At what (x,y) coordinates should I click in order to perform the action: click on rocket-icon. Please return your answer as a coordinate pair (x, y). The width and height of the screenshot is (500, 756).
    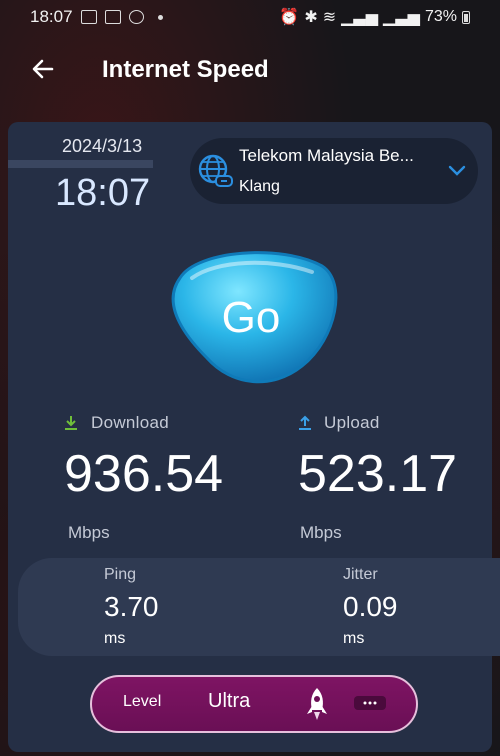
    Looking at the image, I should click on (317, 704).